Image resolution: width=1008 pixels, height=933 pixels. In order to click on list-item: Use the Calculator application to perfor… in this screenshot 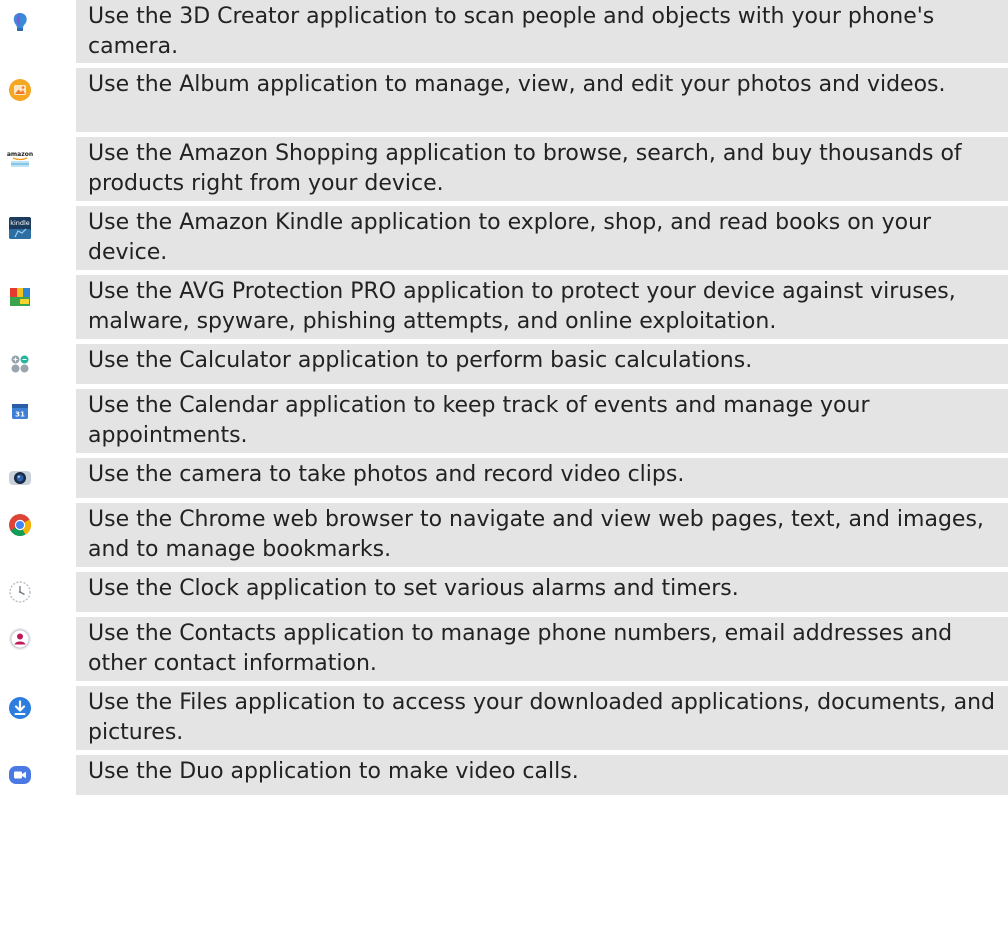, I will do `click(504, 364)`.